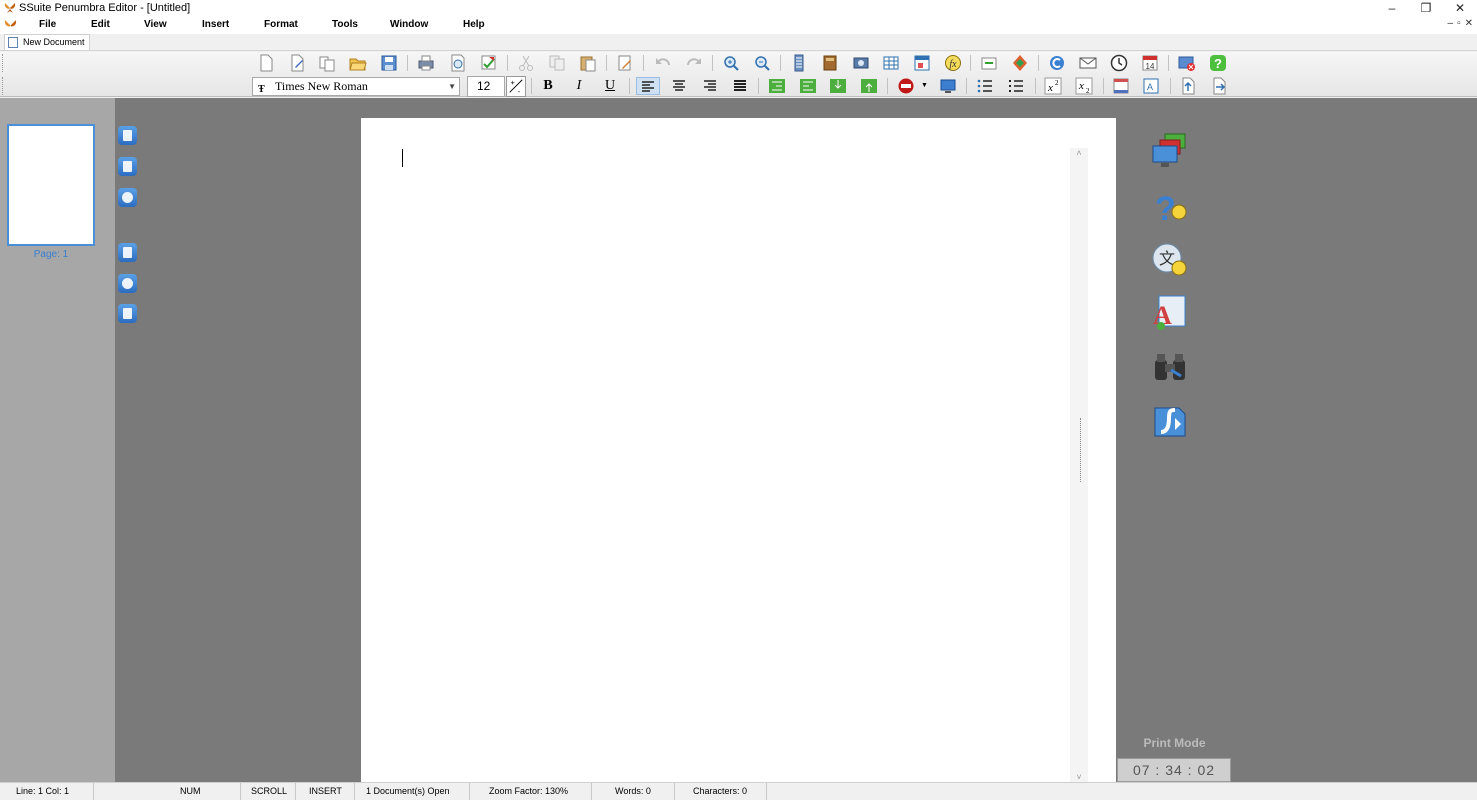 This screenshot has height=800, width=1477. Describe the element at coordinates (1053, 86) in the screenshot. I see `superscript-icon: x2` at that location.